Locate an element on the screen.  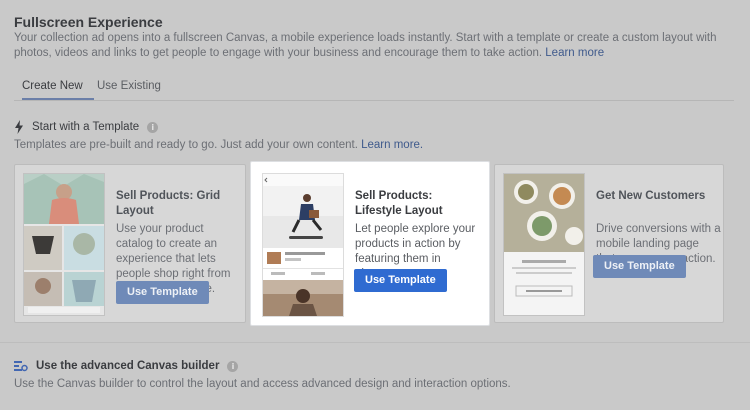
page-title: Fullscreen Experience is located at coordinates (88, 22).